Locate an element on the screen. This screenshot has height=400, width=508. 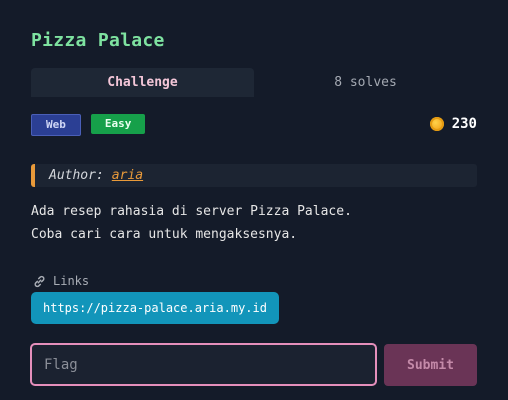
challenge-tabs: Challenge 8 solves is located at coordinates (254, 82).